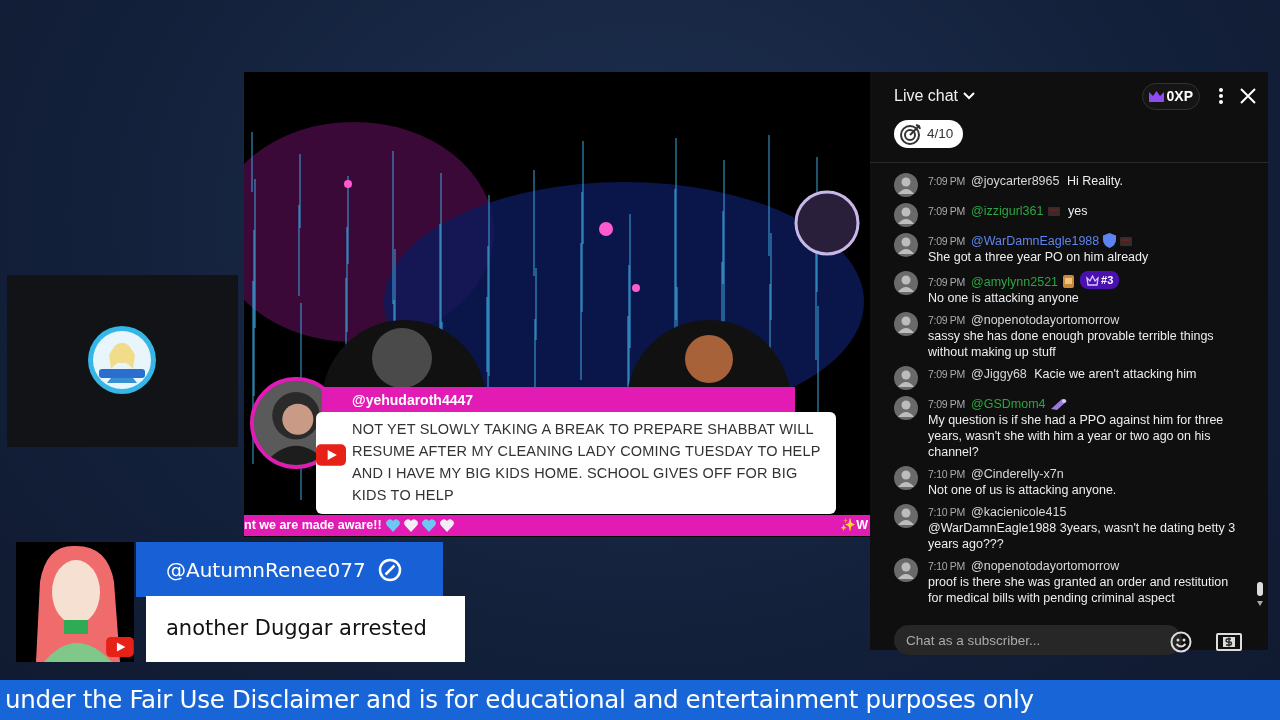  What do you see at coordinates (1007, 211) in the screenshot?
I see `author-name: @izzigurl361` at bounding box center [1007, 211].